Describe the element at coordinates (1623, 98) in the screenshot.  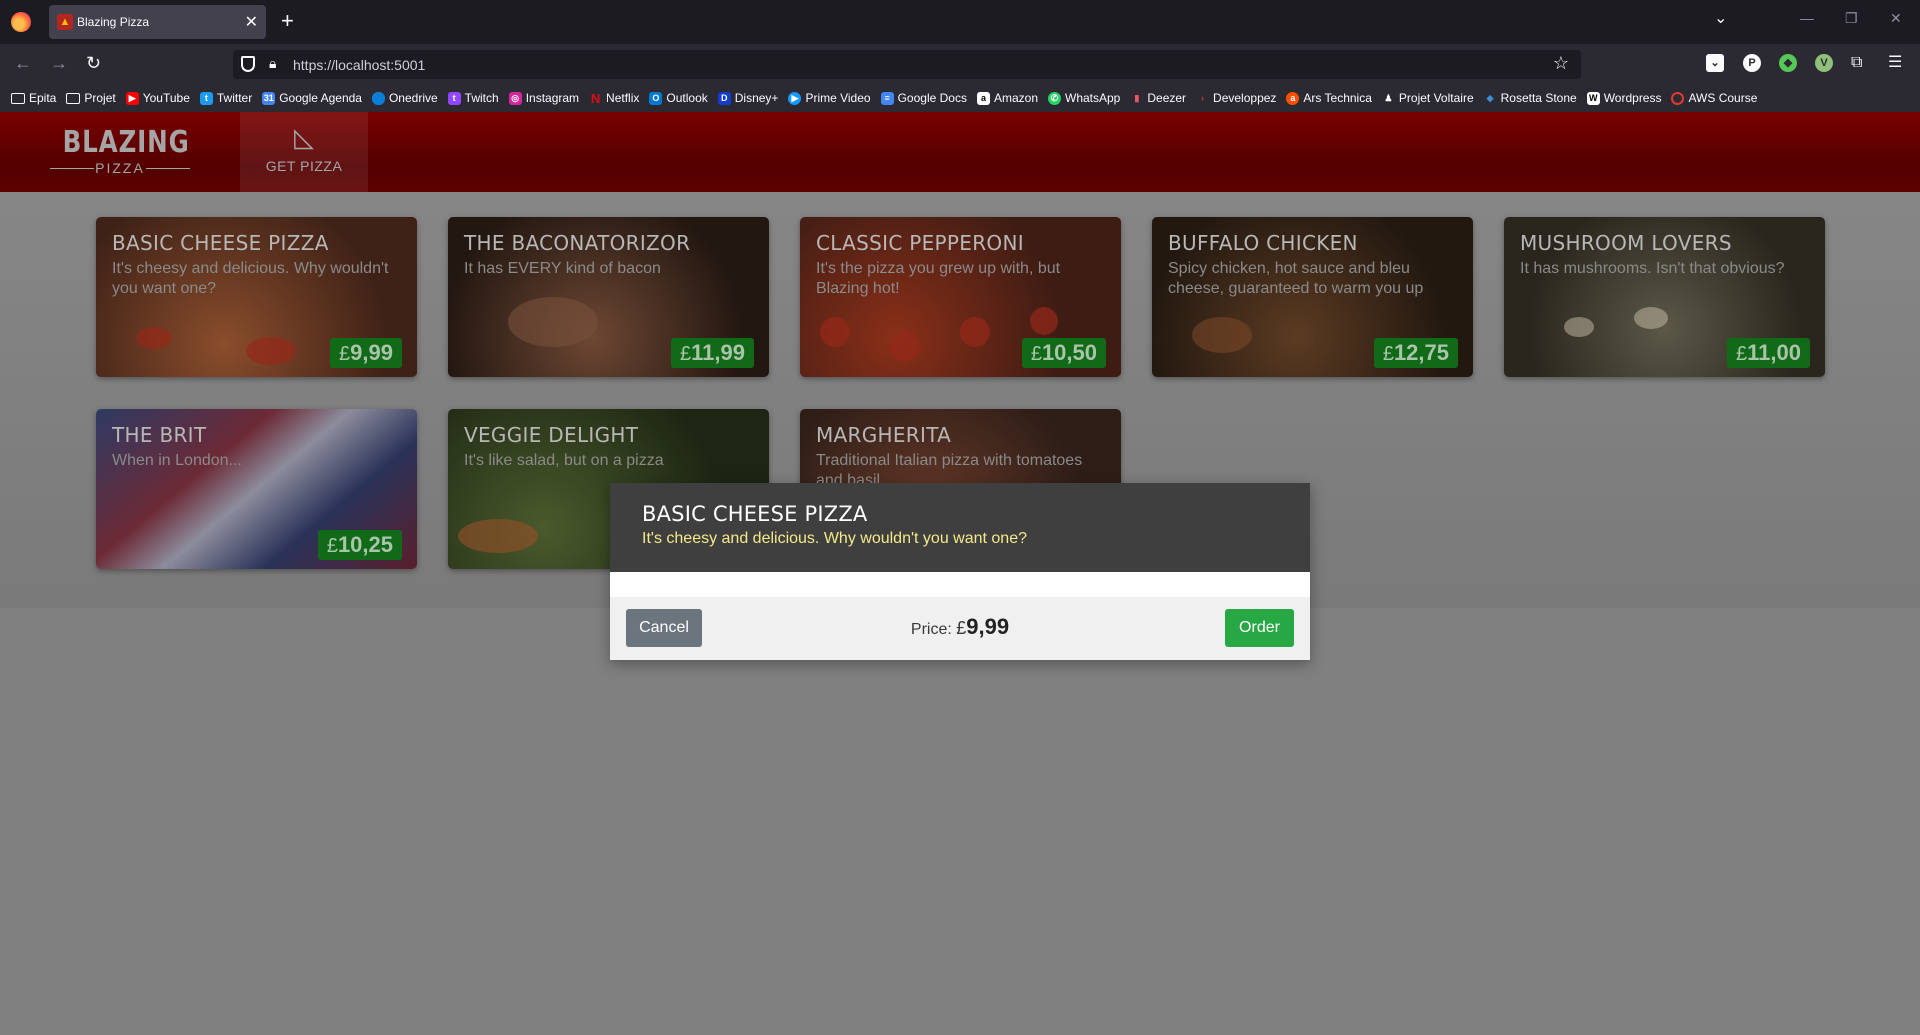
I see `bookmark-wordpress: W Wordpress` at that location.